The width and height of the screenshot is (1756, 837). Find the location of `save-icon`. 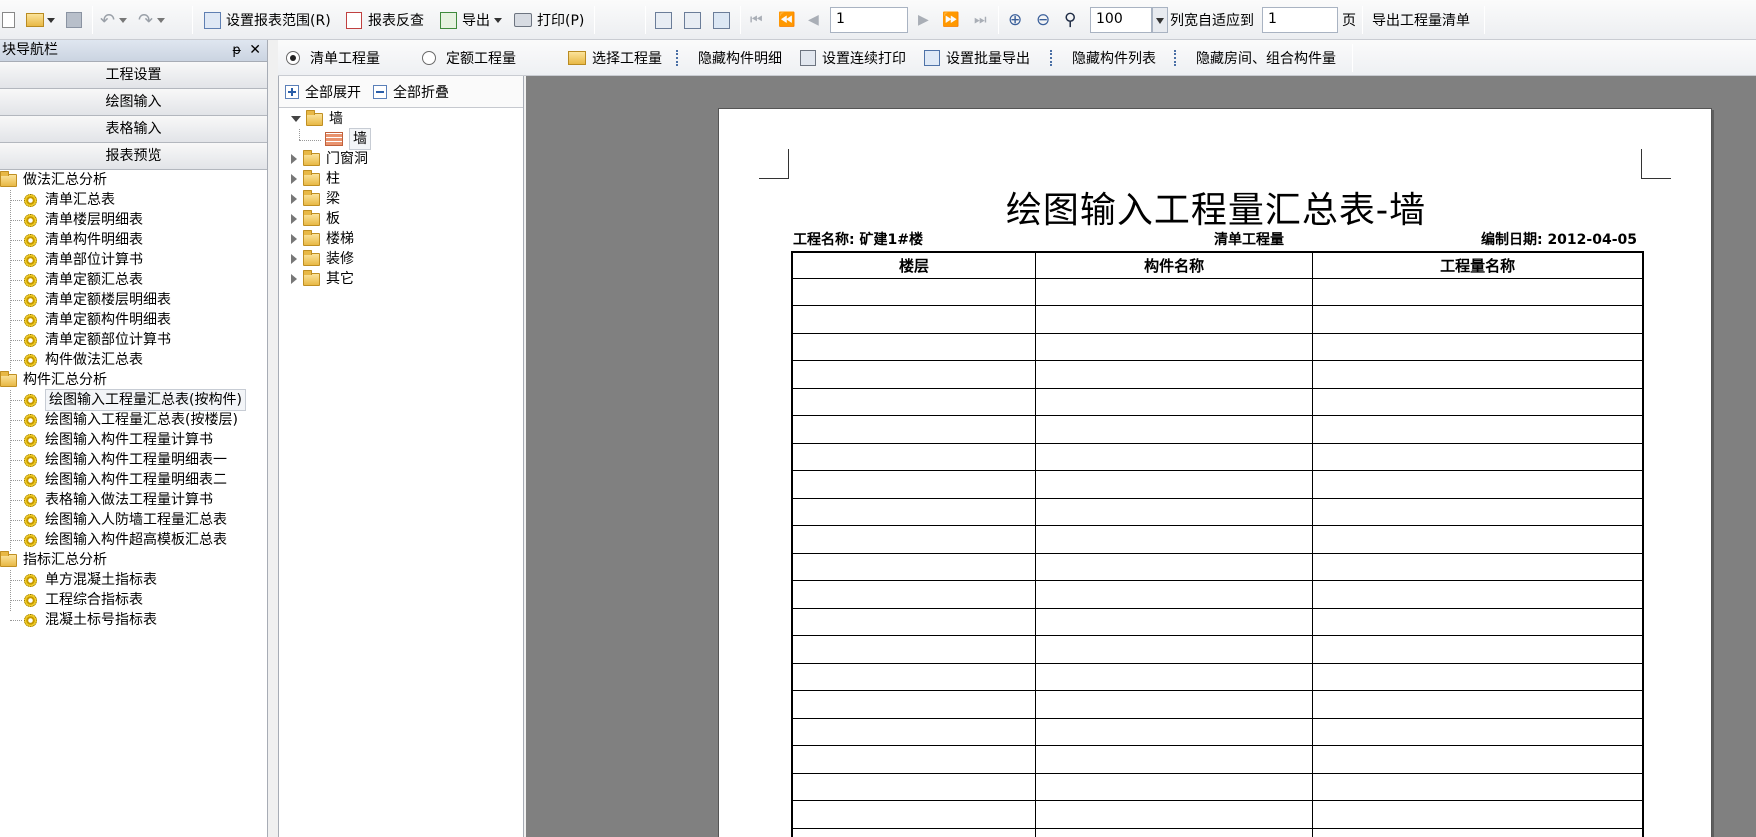

save-icon is located at coordinates (74, 20).